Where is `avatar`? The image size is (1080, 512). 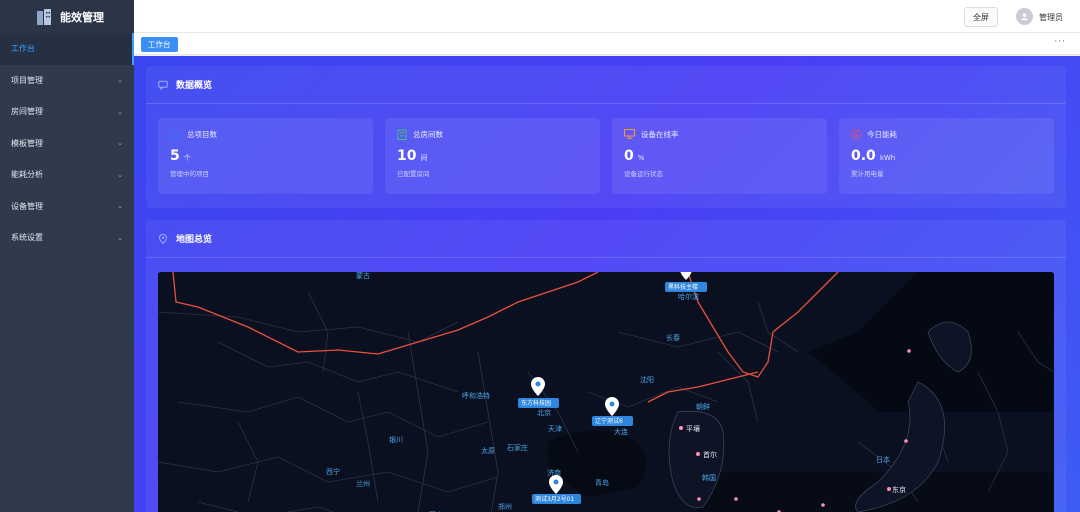
avatar is located at coordinates (1024, 16).